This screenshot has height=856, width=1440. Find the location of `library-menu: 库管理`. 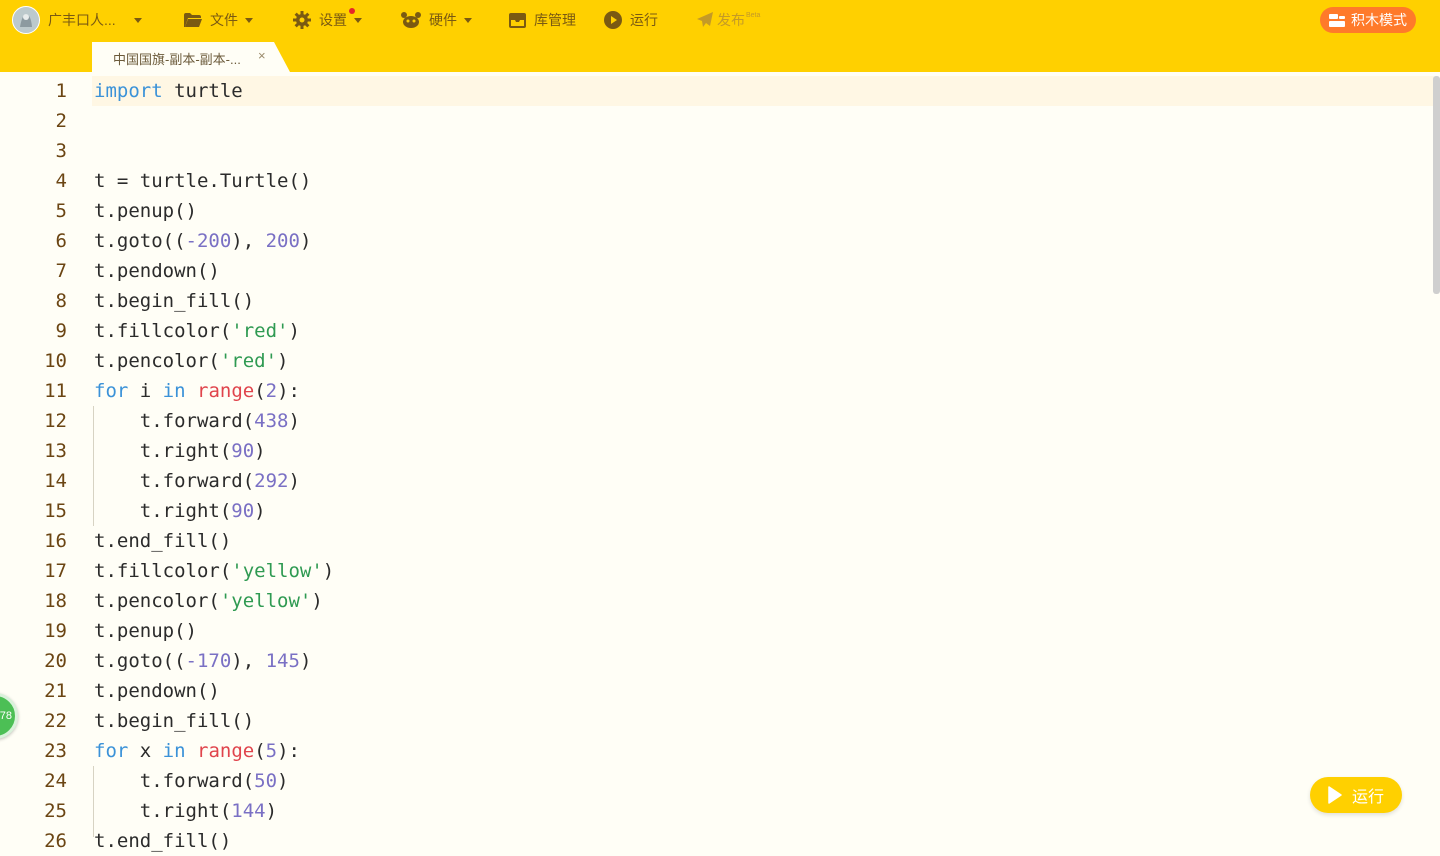

library-menu: 库管理 is located at coordinates (542, 20).